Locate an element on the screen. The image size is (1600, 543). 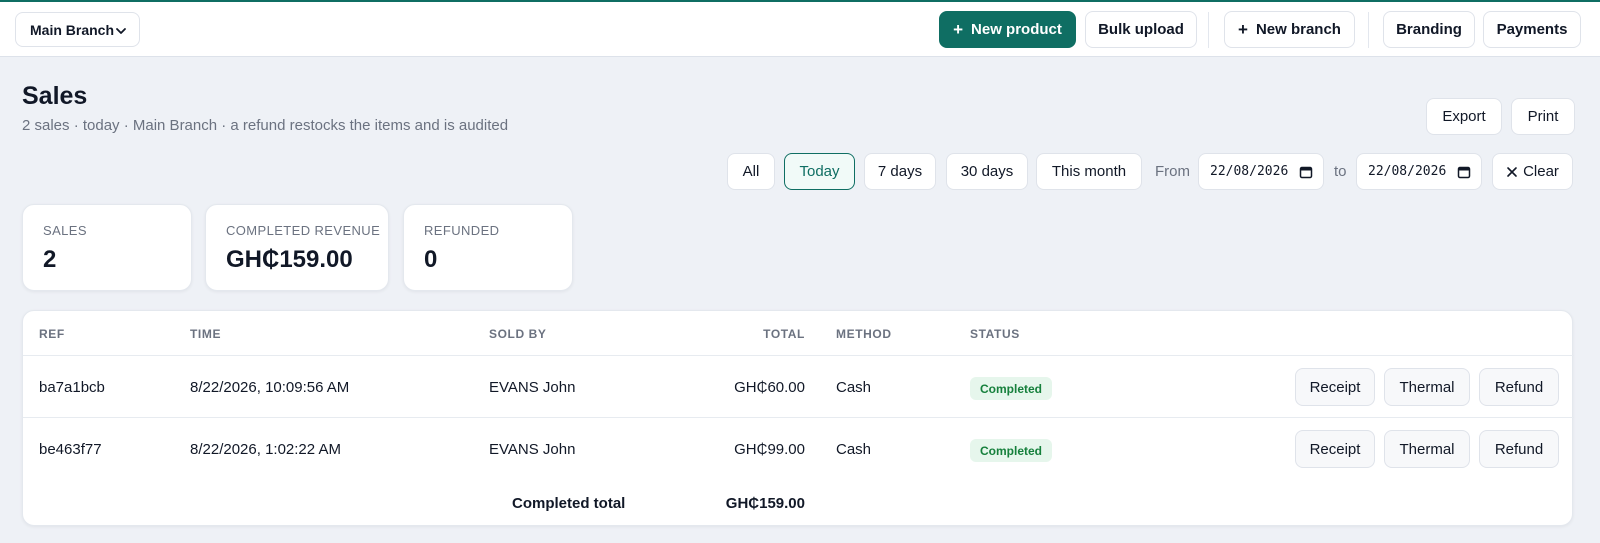
filter-7-days-label: 7 days is located at coordinates (900, 171).